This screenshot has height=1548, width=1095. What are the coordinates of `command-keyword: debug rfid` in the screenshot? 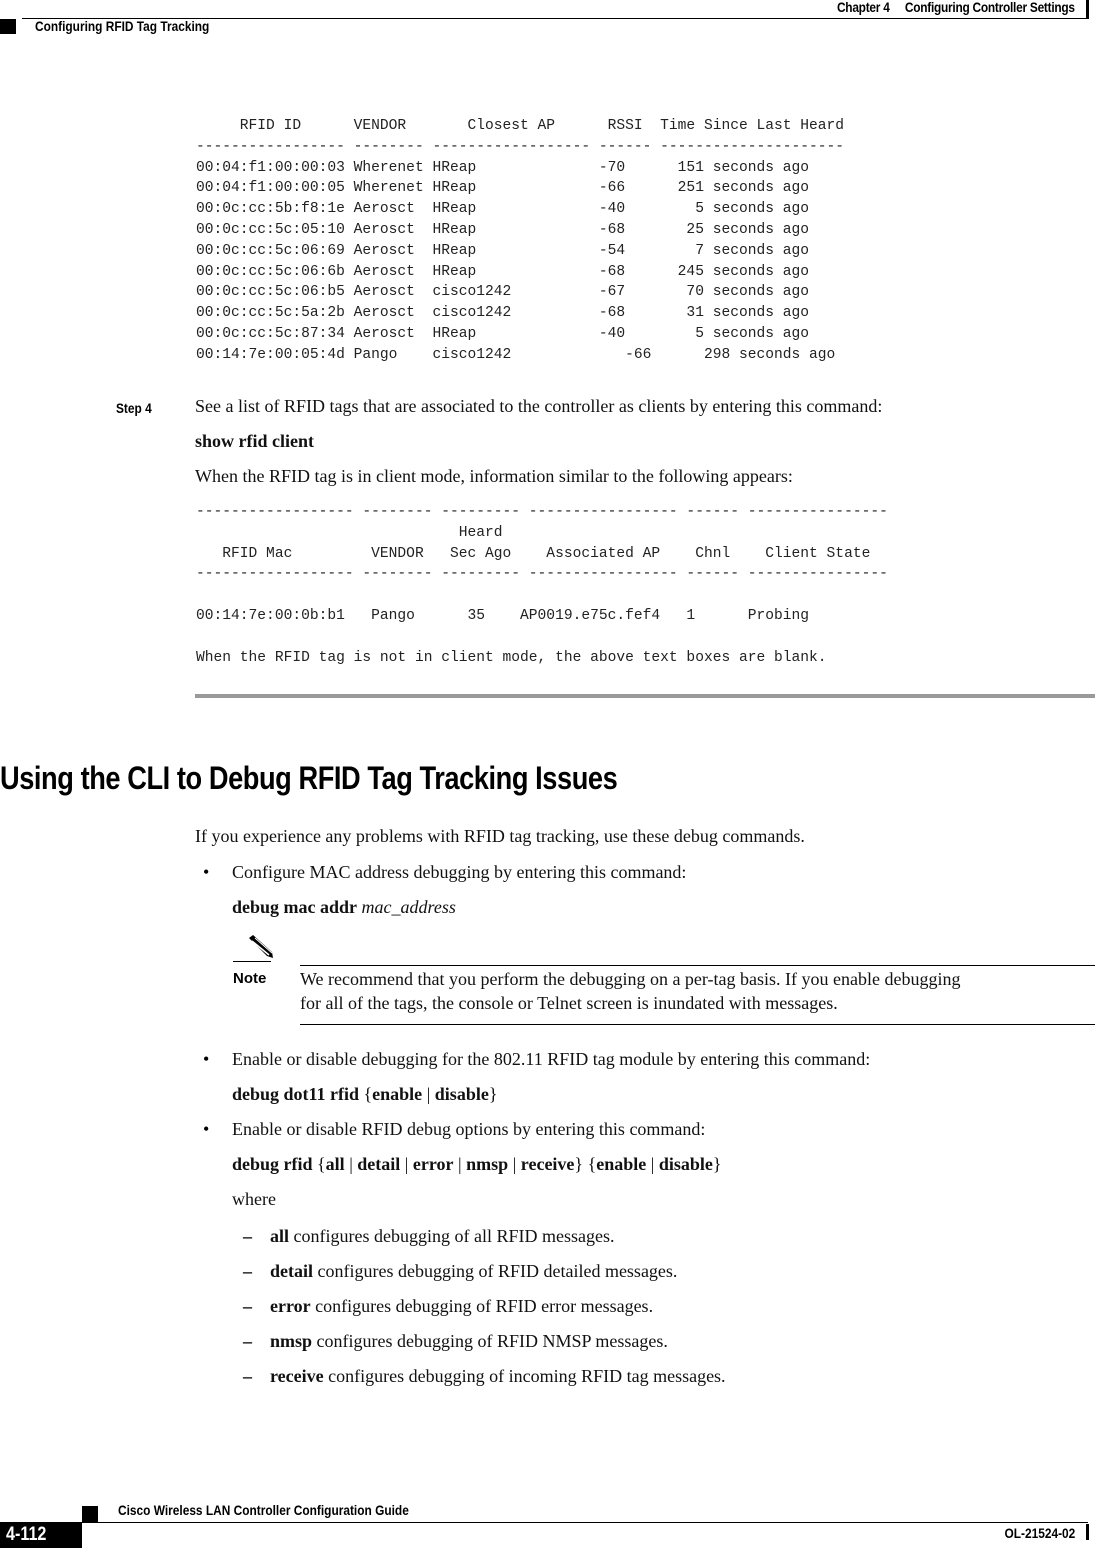 It's located at (272, 1164).